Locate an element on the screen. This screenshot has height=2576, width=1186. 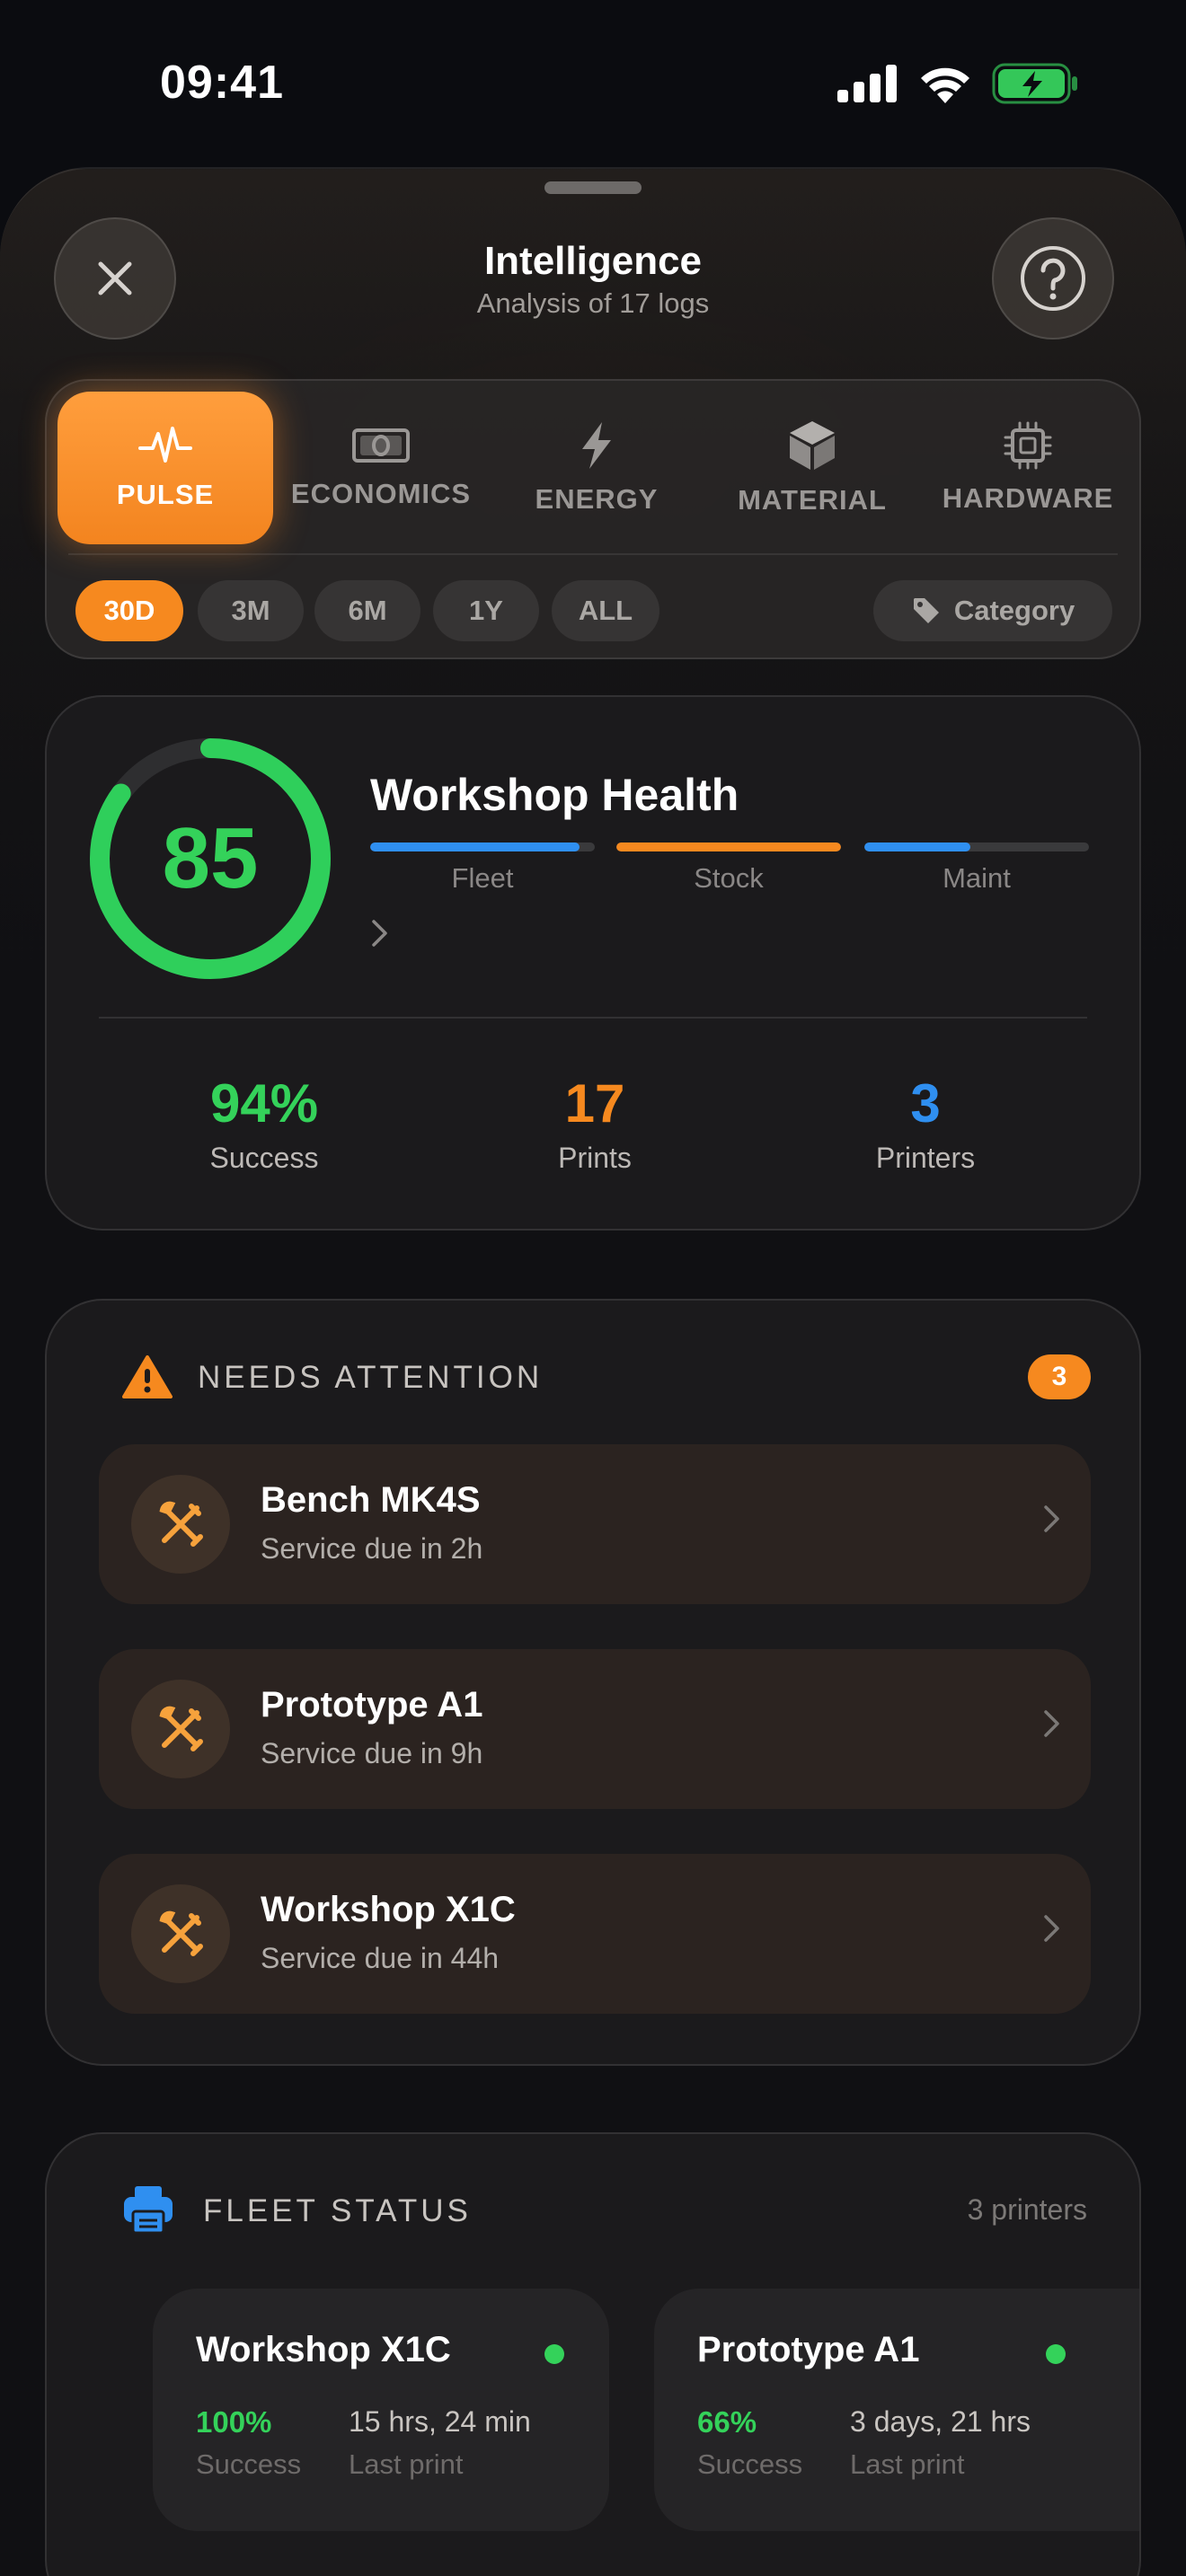
category-label: Category is located at coordinates (1014, 610).